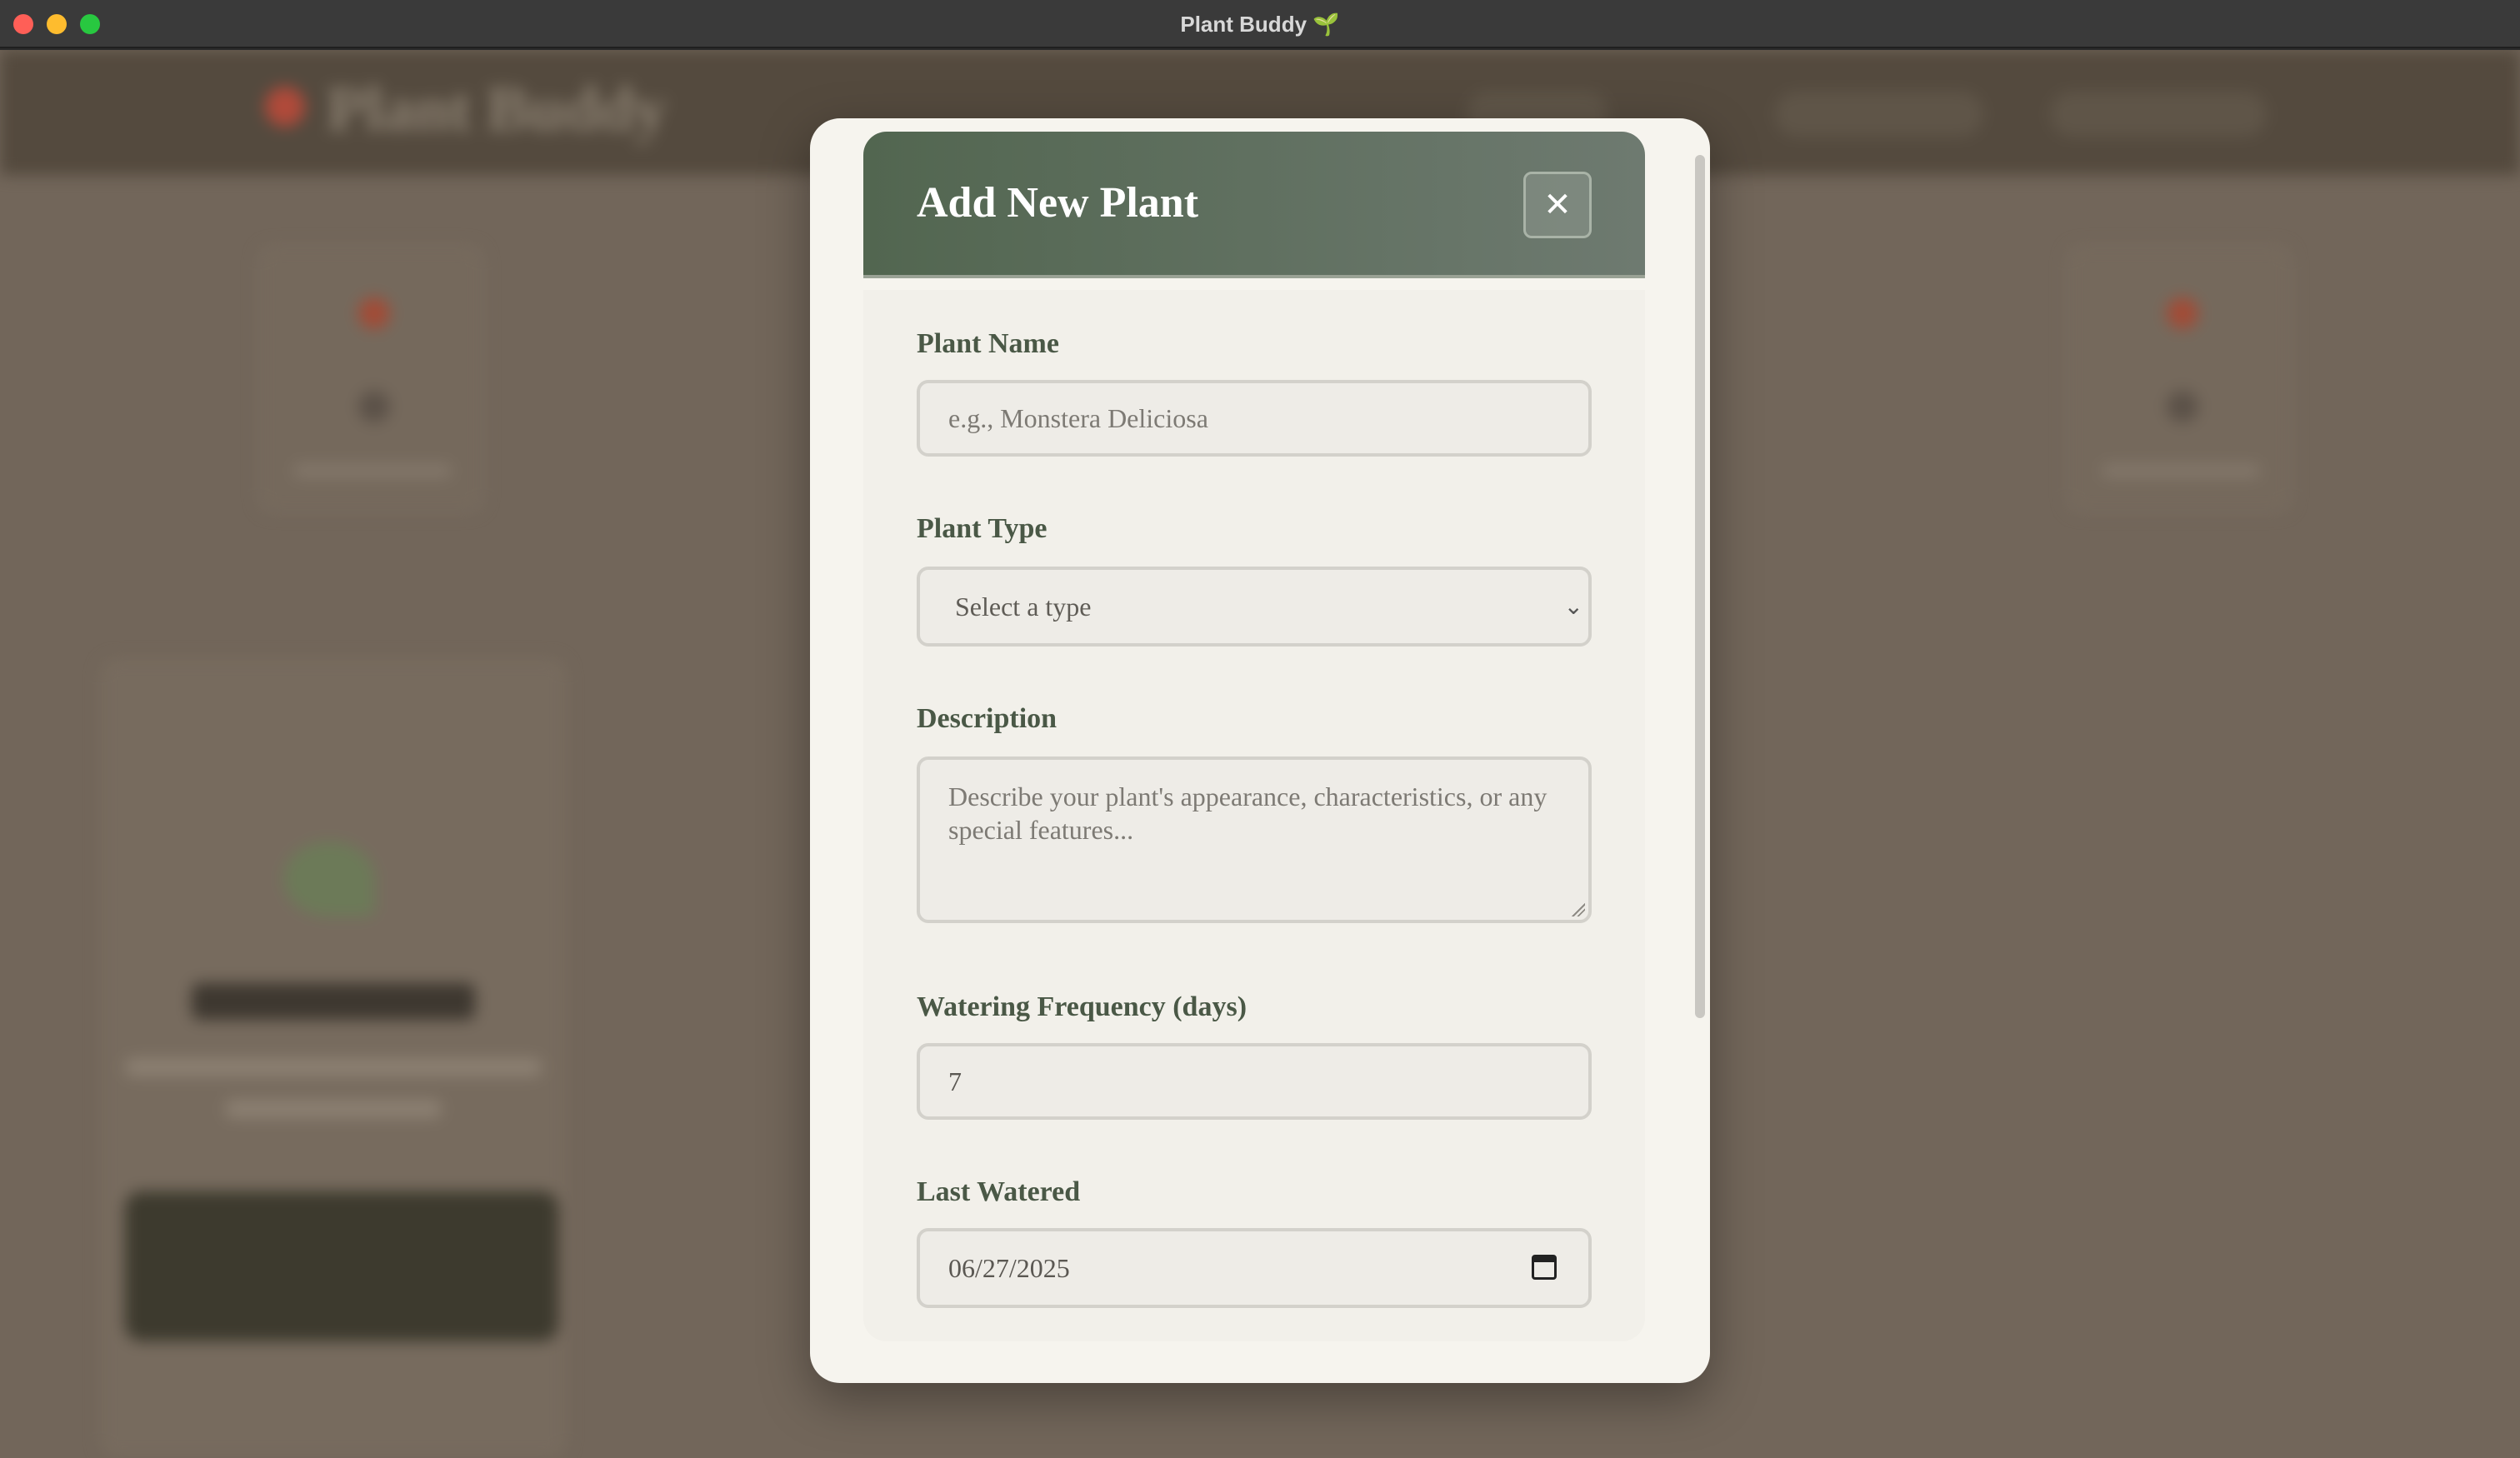  Describe the element at coordinates (1058, 203) in the screenshot. I see `modal-title: Add New Plant` at that location.